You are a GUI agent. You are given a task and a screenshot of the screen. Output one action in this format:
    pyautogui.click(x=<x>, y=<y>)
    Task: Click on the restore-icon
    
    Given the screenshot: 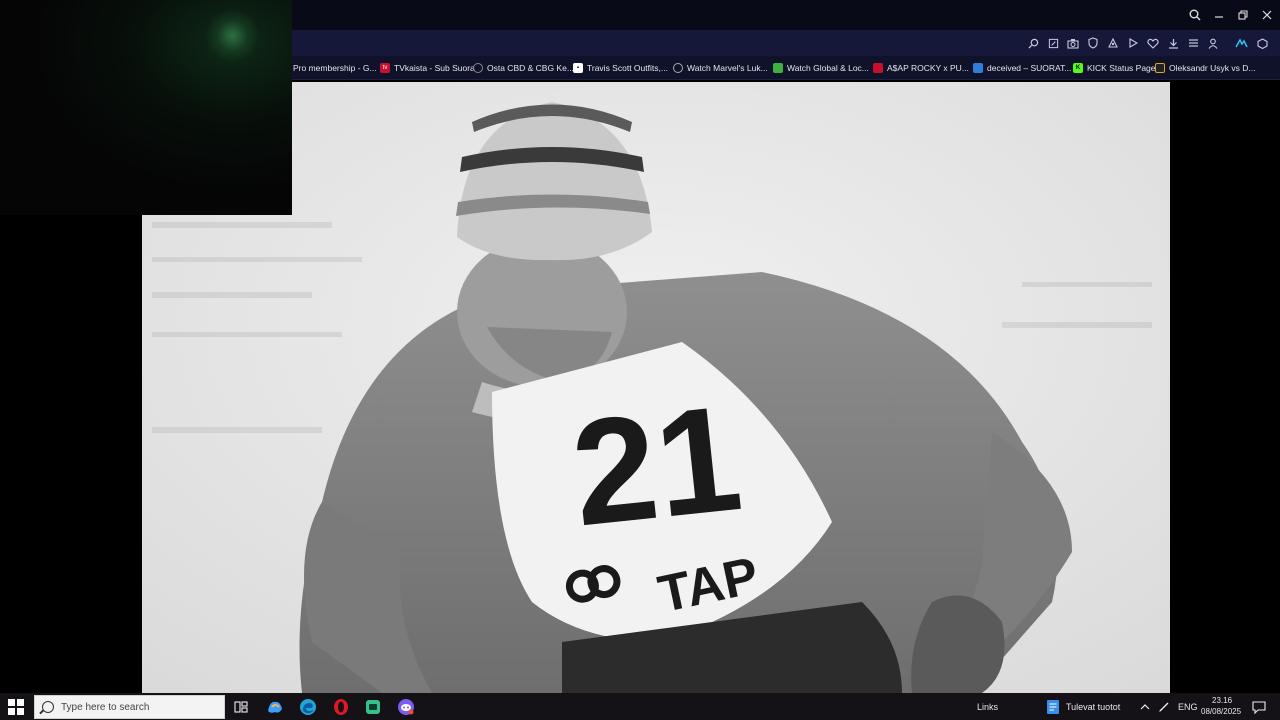 What is the action you would take?
    pyautogui.click(x=1243, y=15)
    